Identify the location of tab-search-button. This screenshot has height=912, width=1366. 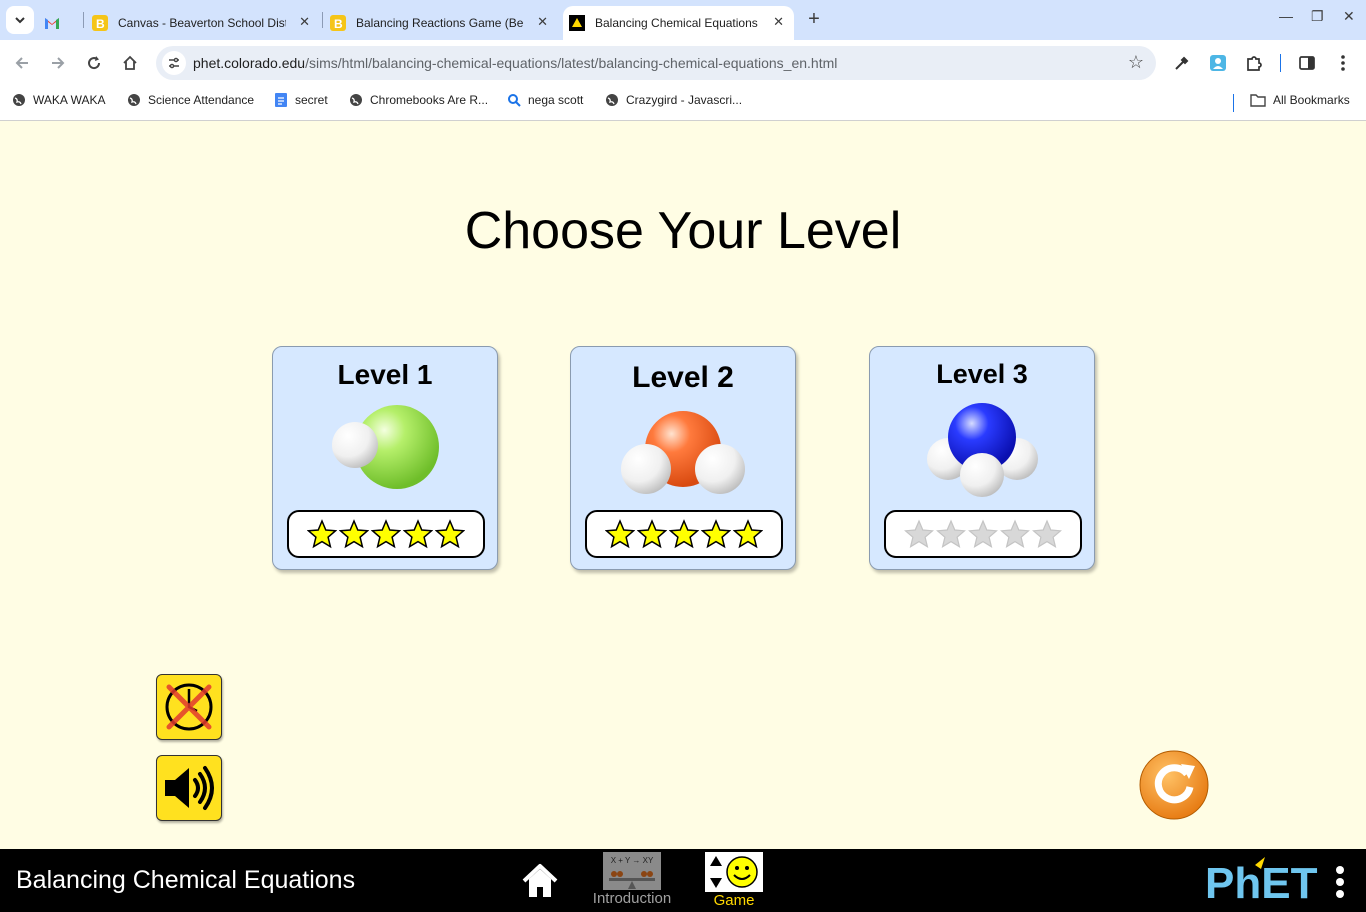
(20, 20).